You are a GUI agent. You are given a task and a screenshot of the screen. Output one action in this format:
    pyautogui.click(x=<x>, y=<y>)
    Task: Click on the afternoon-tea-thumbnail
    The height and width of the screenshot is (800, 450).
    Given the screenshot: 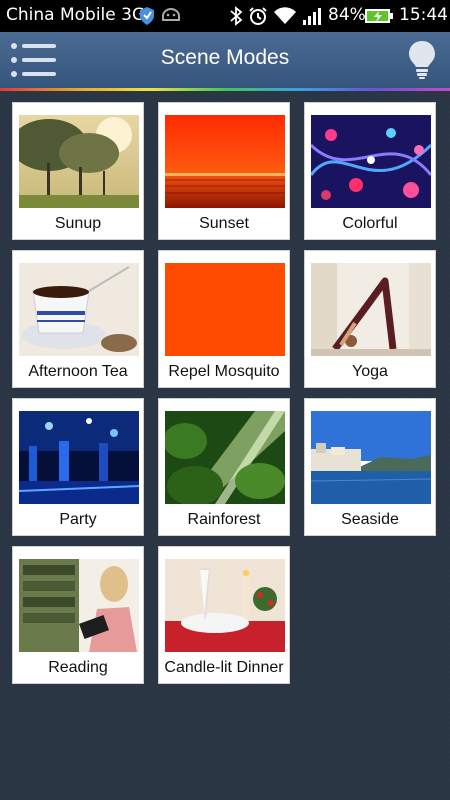 What is the action you would take?
    pyautogui.click(x=79, y=309)
    